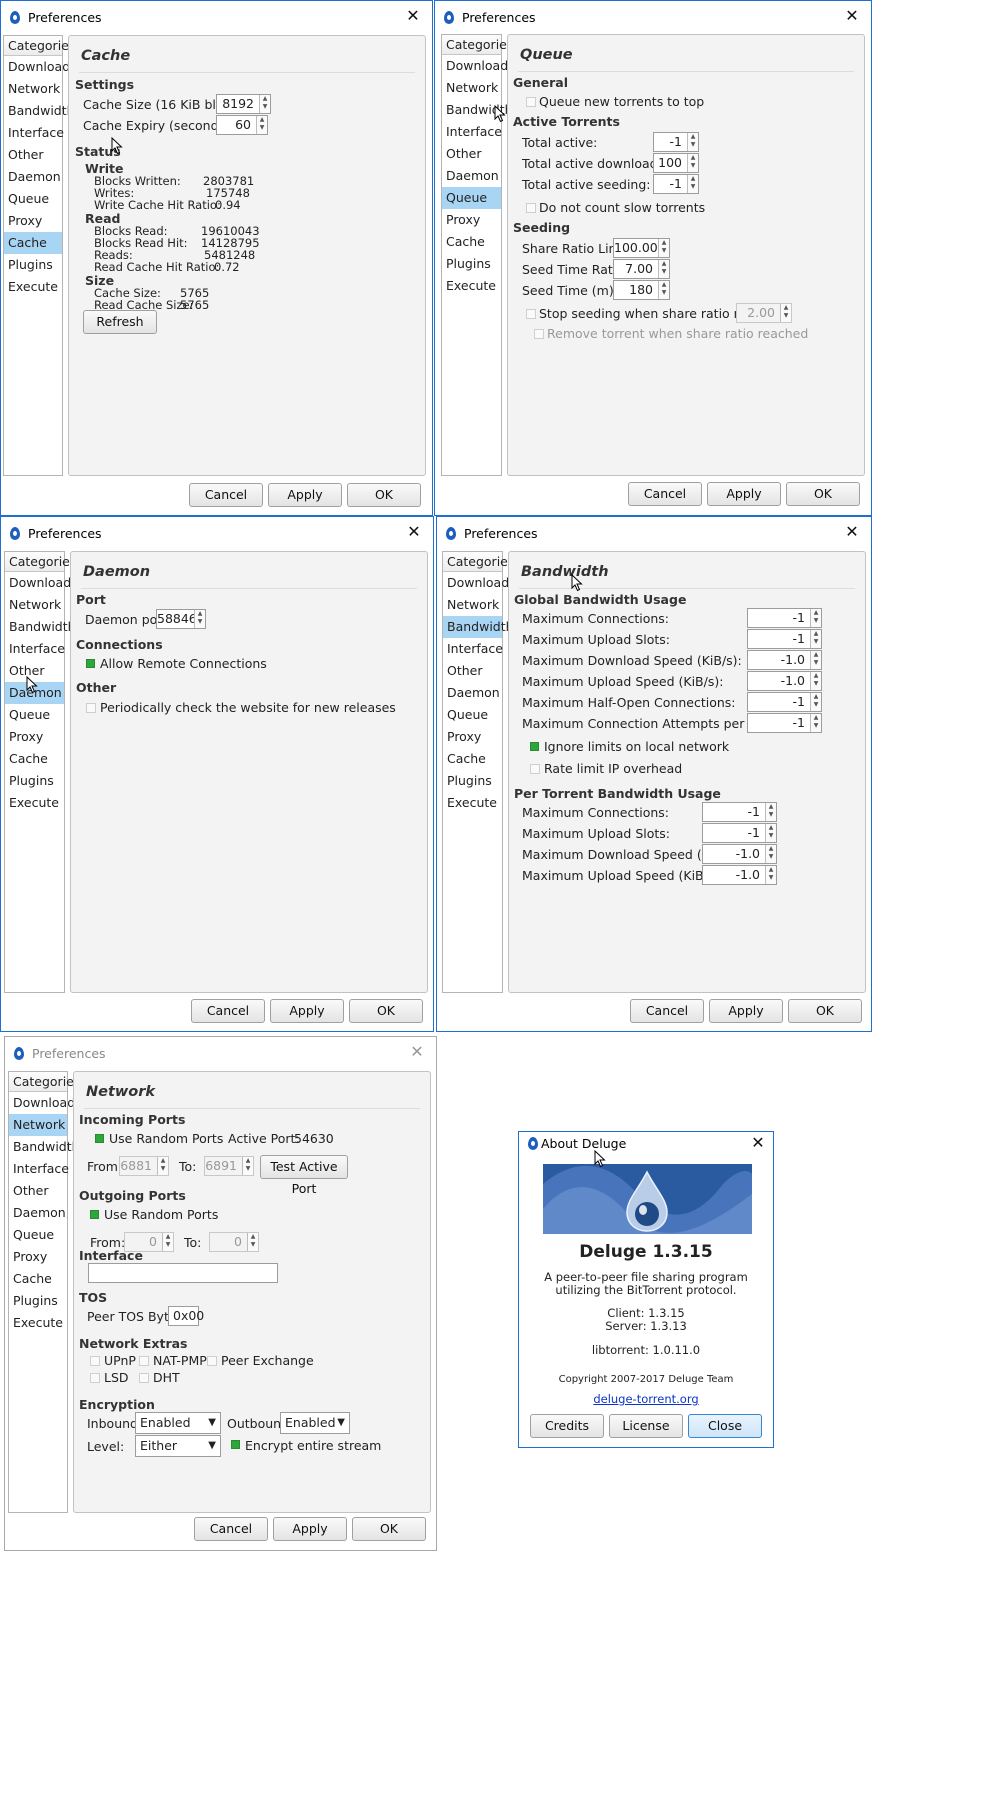 The image size is (1000, 1800). What do you see at coordinates (677, 333) in the screenshot?
I see `remove-torrent-label: Remove torrent when share ratio reached` at bounding box center [677, 333].